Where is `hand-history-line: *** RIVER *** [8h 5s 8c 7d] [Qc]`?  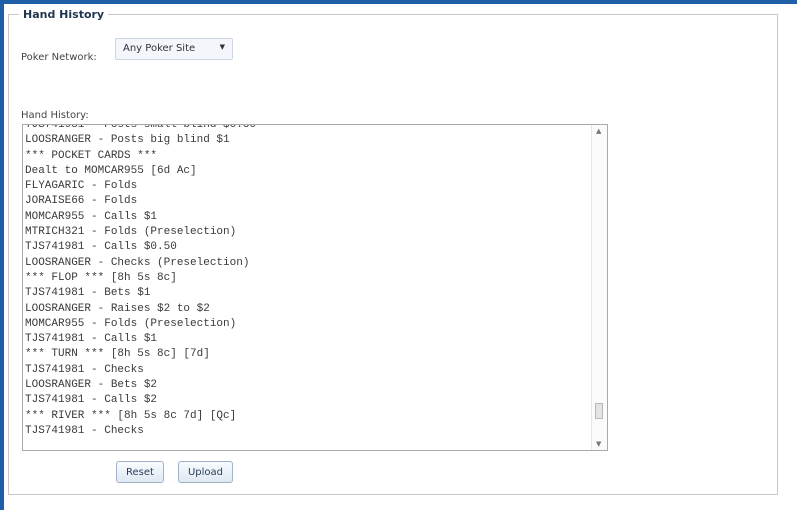 hand-history-line: *** RIVER *** [8h 5s 8c 7d] [Qc] is located at coordinates (131, 415).